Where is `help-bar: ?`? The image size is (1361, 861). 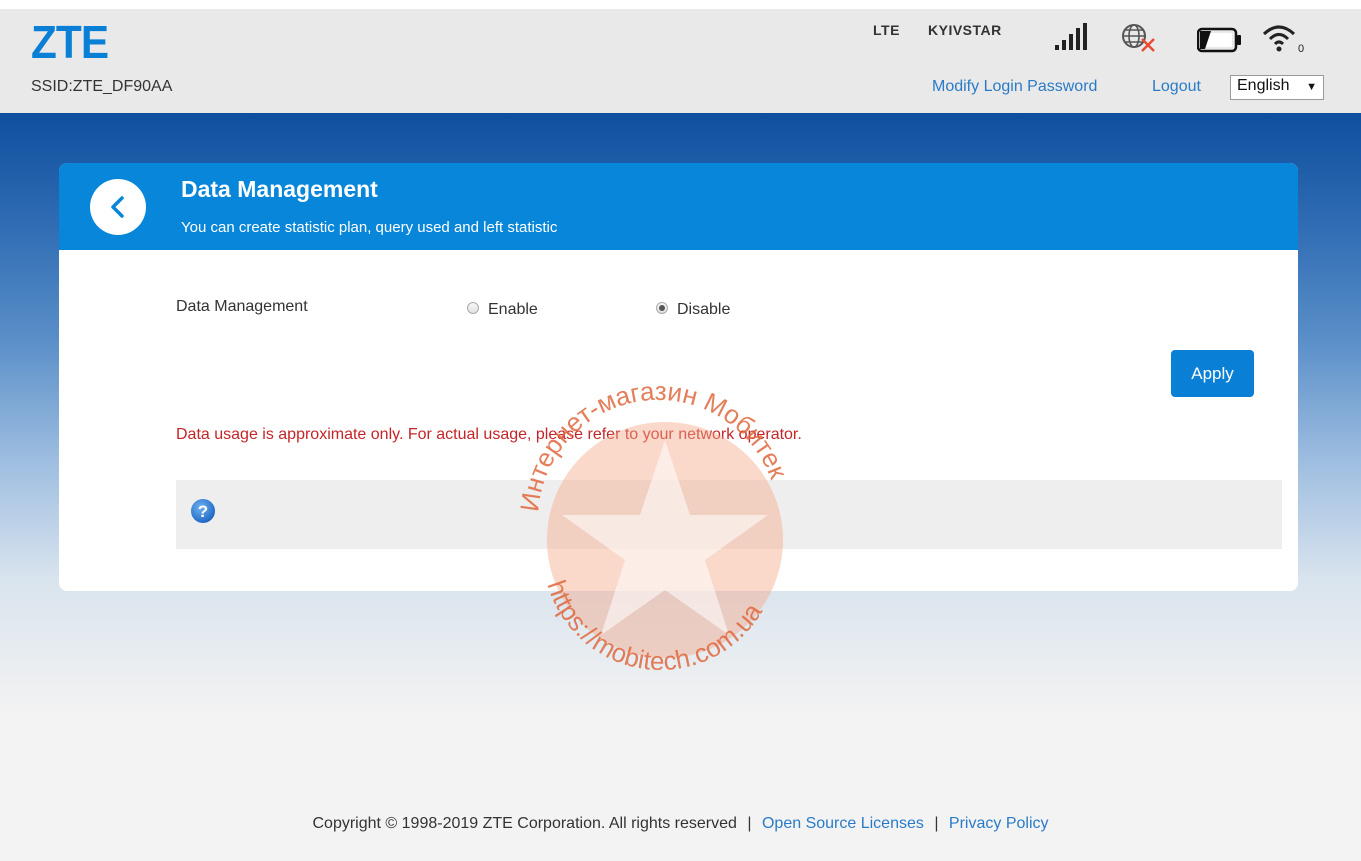
help-bar: ? is located at coordinates (729, 514).